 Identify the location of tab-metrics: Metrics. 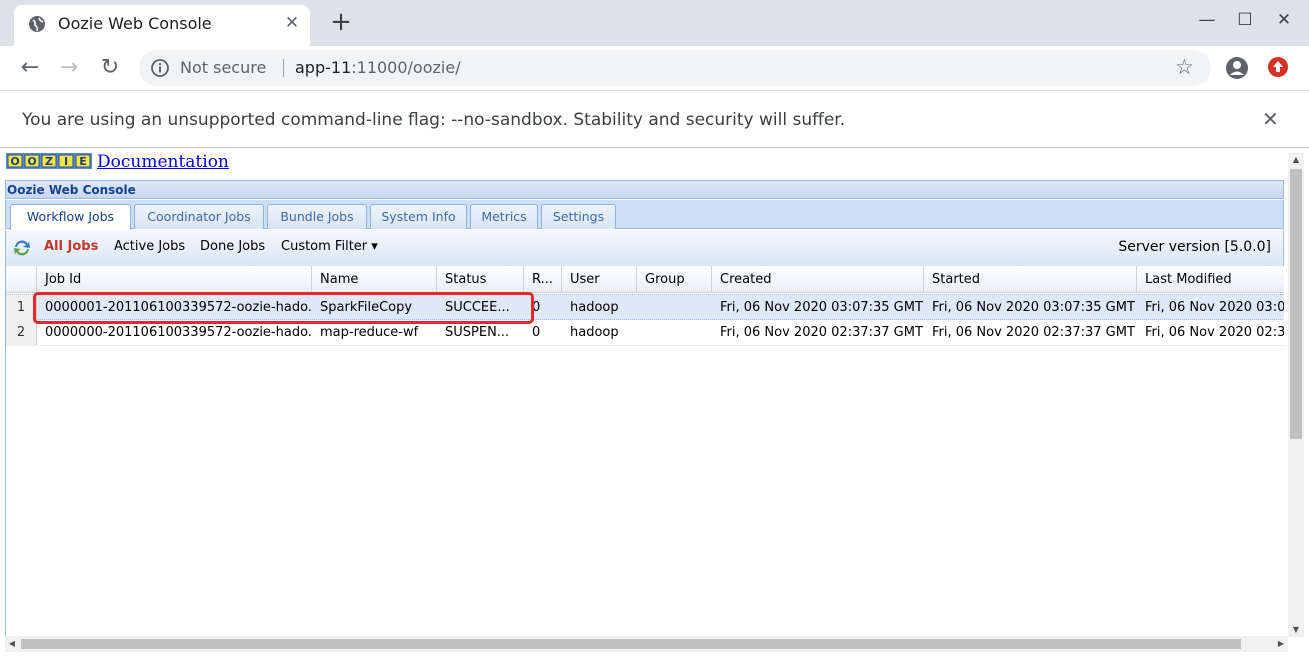
(504, 216).